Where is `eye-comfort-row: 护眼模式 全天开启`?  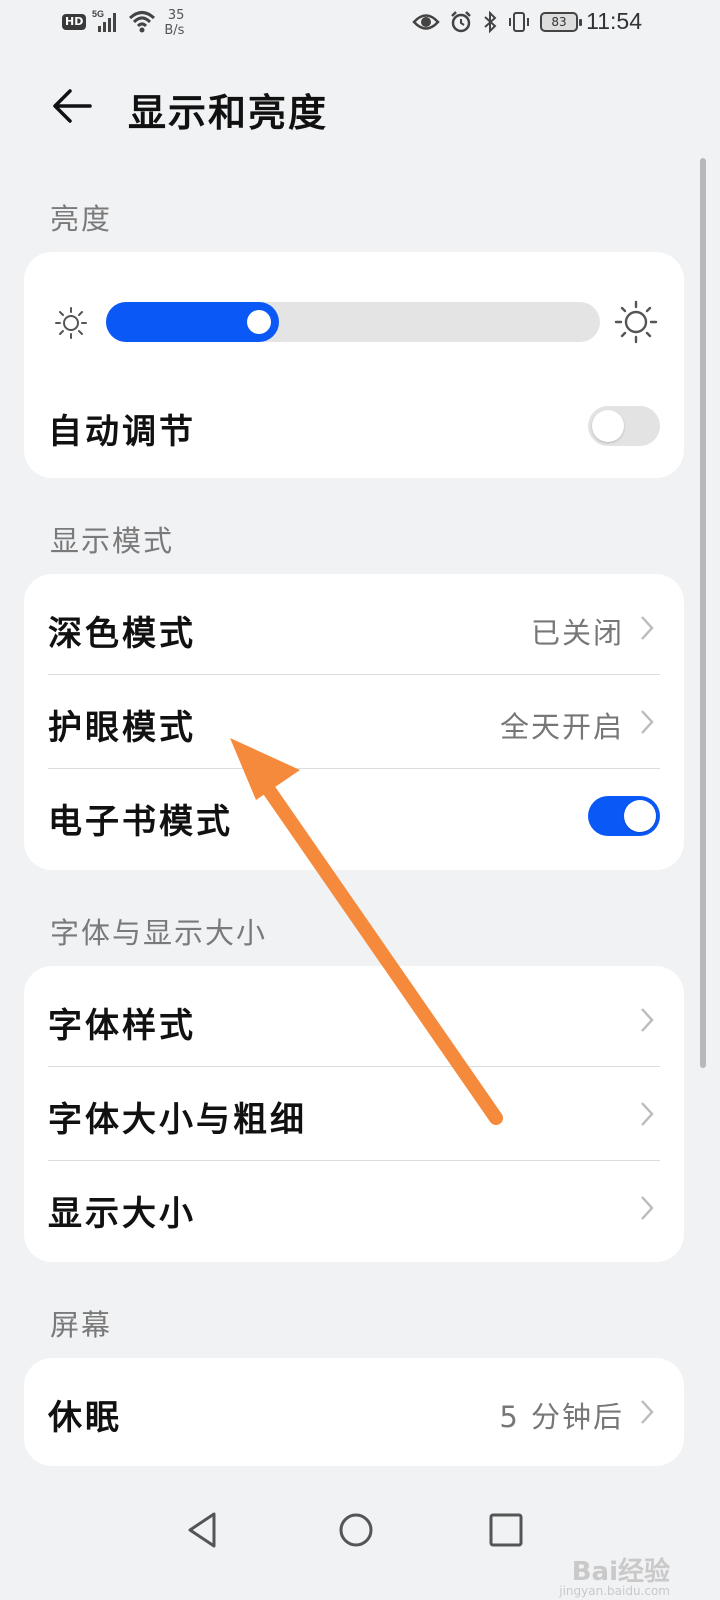 eye-comfort-row: 护眼模式 全天开启 is located at coordinates (354, 721).